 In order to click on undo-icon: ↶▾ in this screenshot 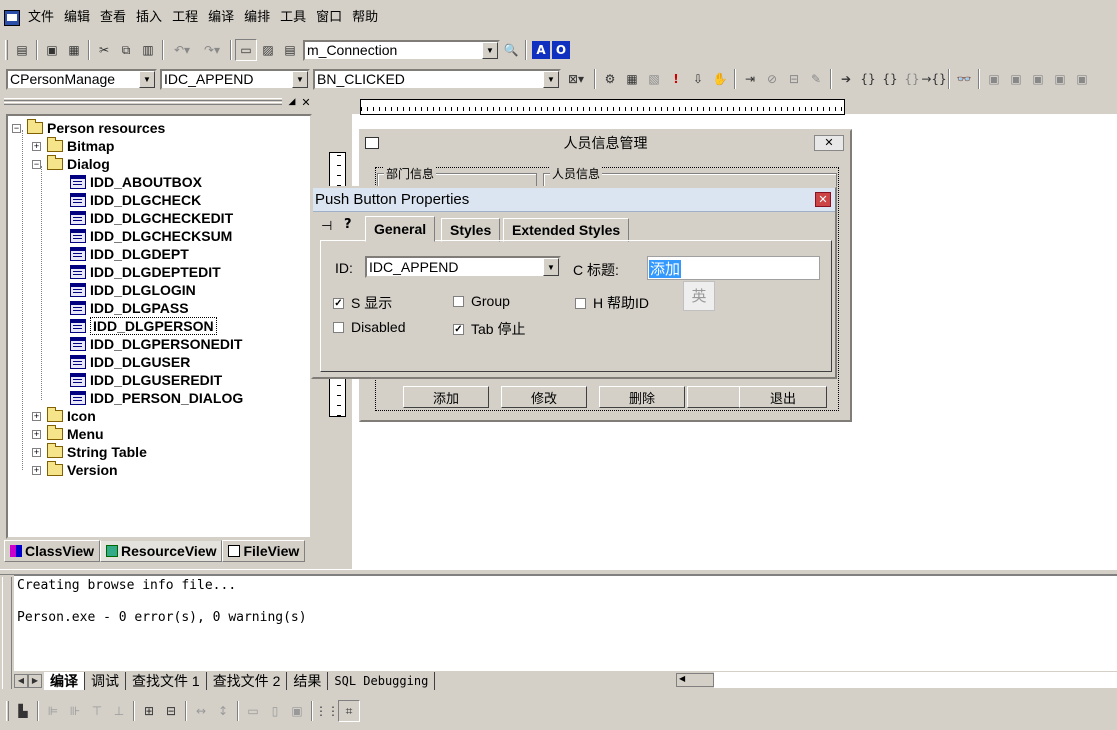, I will do `click(182, 50)`.